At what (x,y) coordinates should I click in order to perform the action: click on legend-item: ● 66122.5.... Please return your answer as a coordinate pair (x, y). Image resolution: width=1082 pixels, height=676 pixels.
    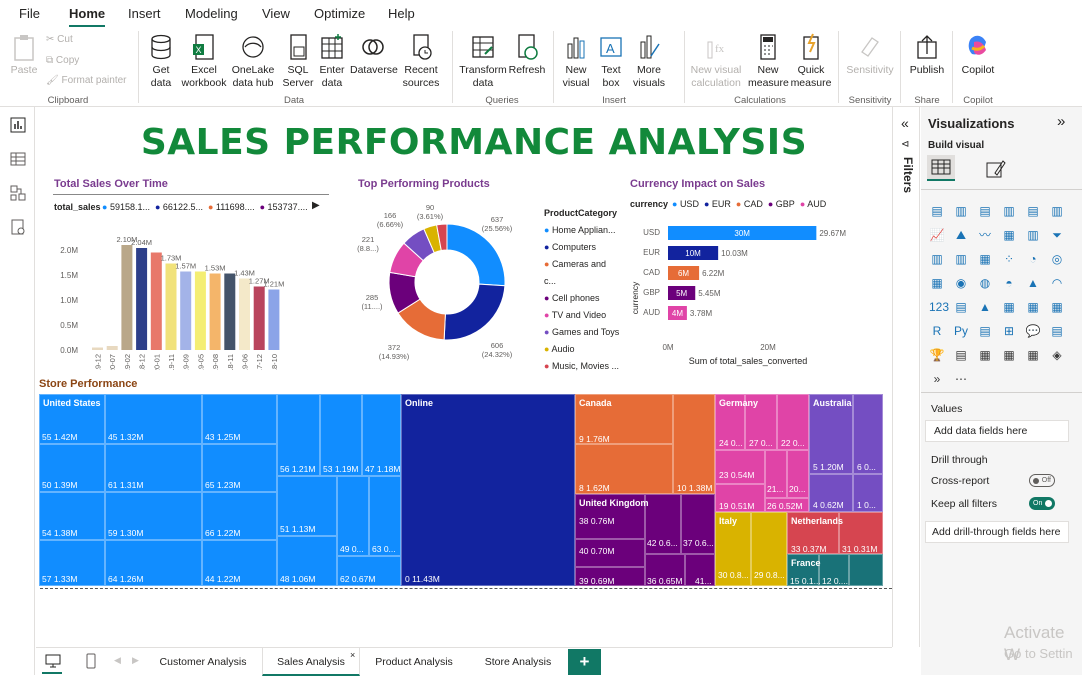
    Looking at the image, I should click on (179, 207).